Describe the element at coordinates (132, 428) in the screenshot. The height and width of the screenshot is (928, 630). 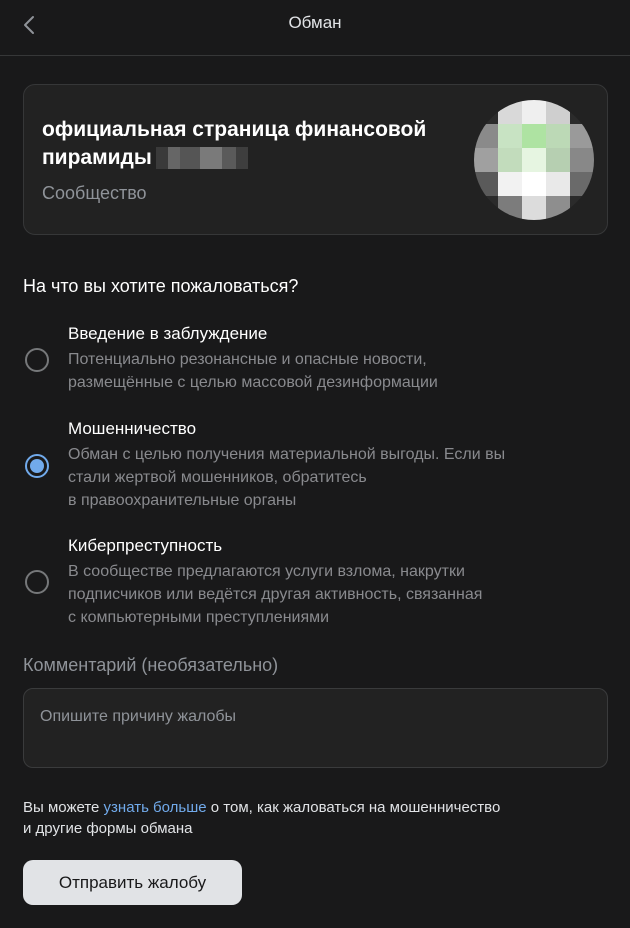
I see `option-title: Мошенничество` at that location.